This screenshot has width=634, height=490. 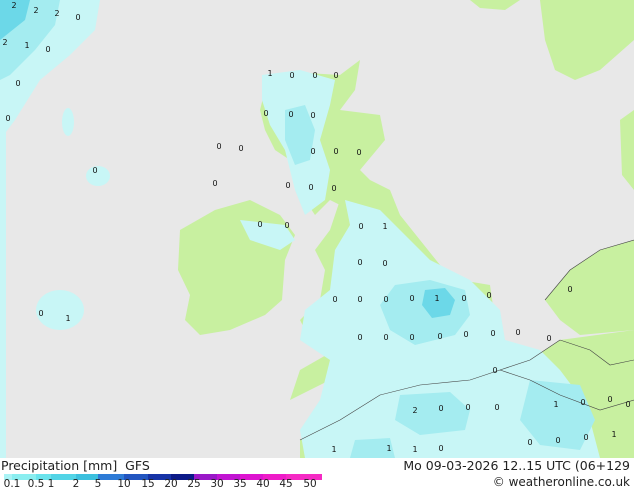 What do you see at coordinates (217, 484) in the screenshot?
I see `legend-tick-label: 30` at bounding box center [217, 484].